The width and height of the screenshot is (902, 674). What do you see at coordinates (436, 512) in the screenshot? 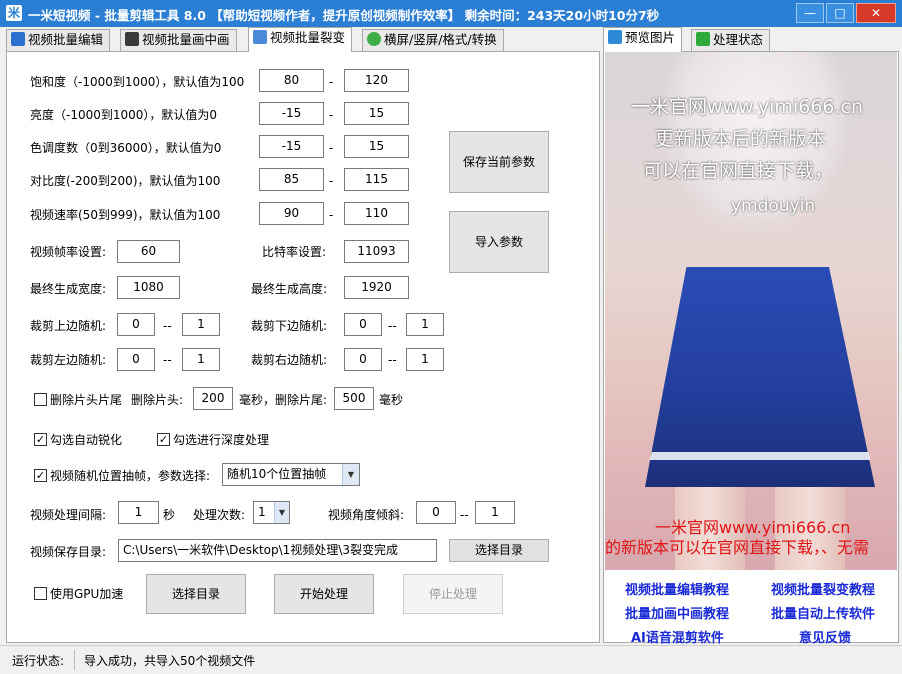
I see `tilt-min-input: 0` at bounding box center [436, 512].